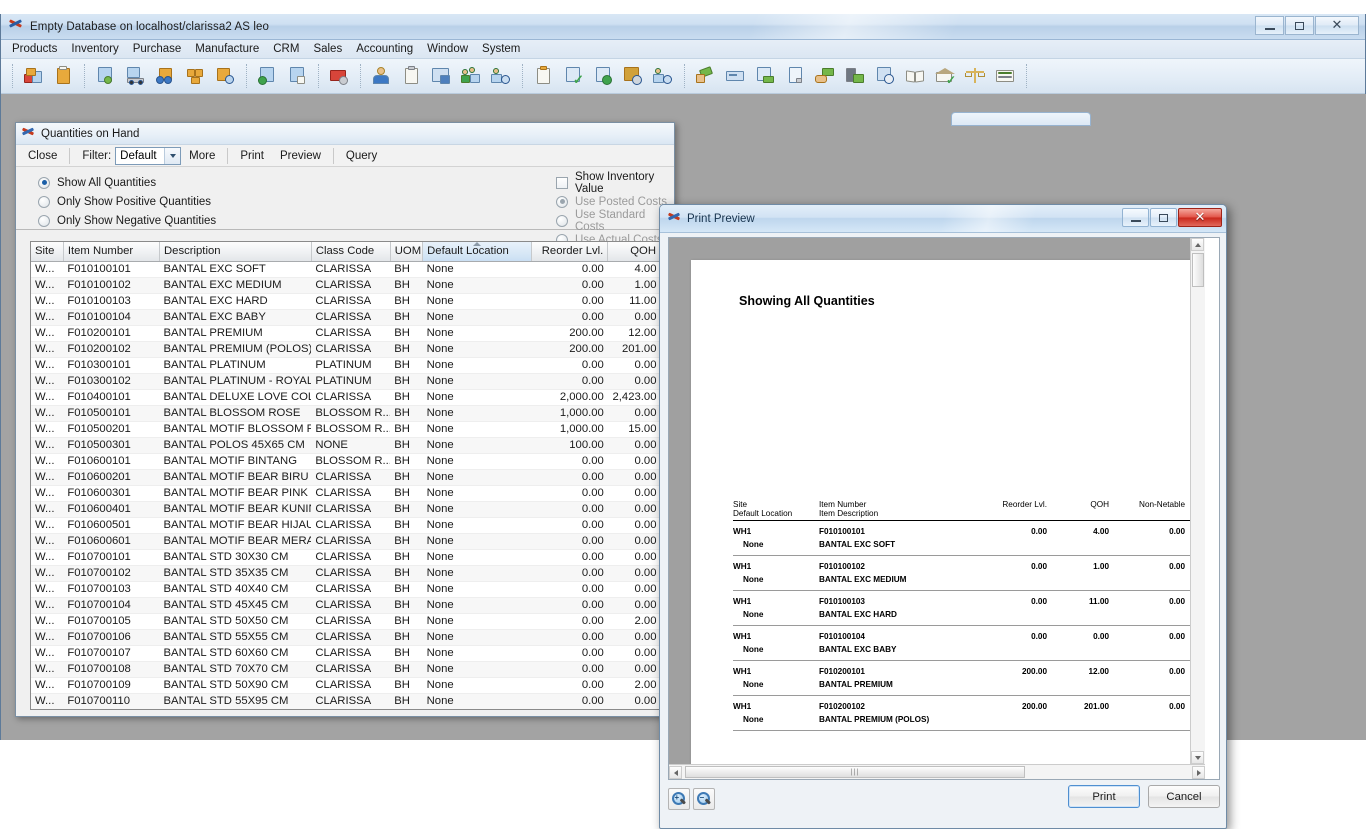 This screenshot has height=829, width=1366. What do you see at coordinates (501, 49) in the screenshot?
I see `menu-system: System` at bounding box center [501, 49].